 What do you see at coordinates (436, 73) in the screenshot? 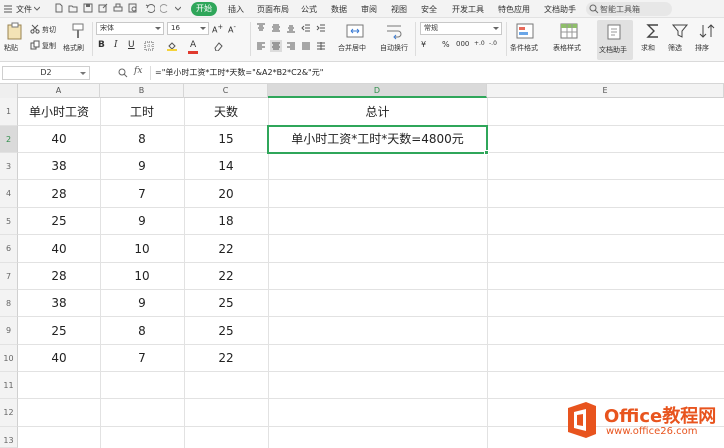
I see `formula-input: ="单小时工资*工时*天数="&A2*B2*C2&"元"` at bounding box center [436, 73].